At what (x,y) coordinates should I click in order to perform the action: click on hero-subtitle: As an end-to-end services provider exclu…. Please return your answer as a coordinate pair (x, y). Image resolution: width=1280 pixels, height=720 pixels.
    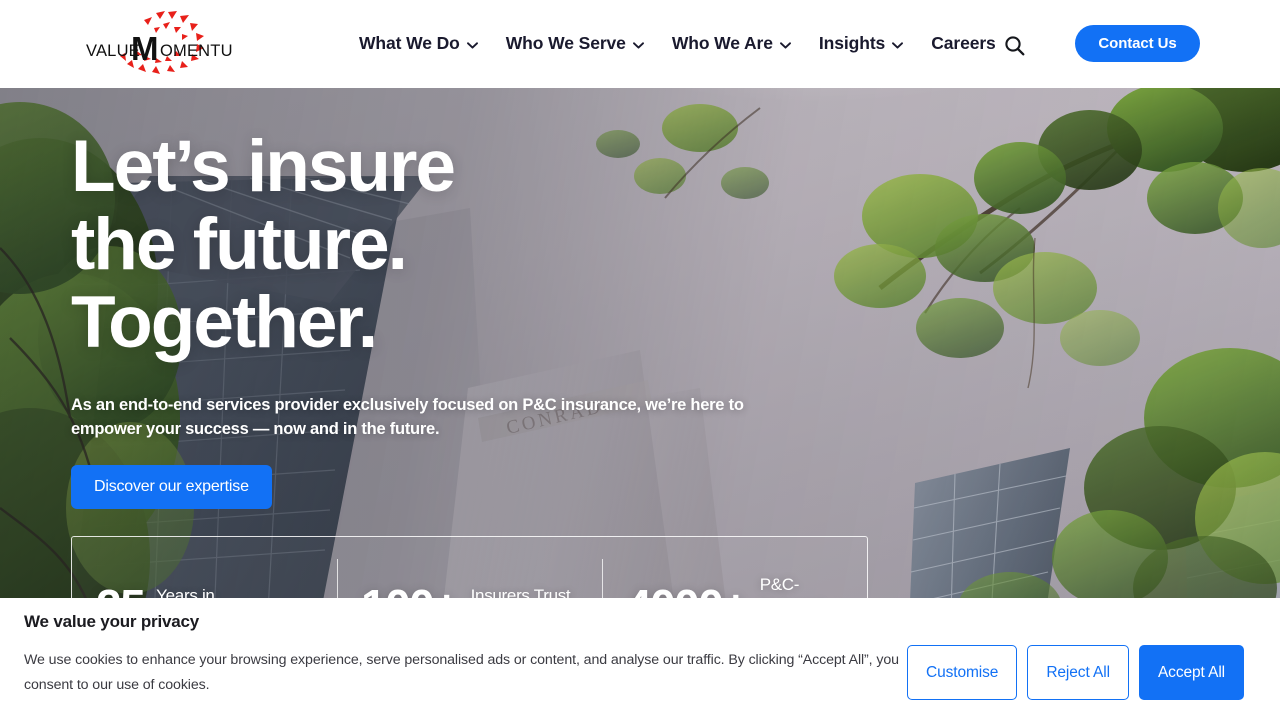
    Looking at the image, I should click on (407, 417).